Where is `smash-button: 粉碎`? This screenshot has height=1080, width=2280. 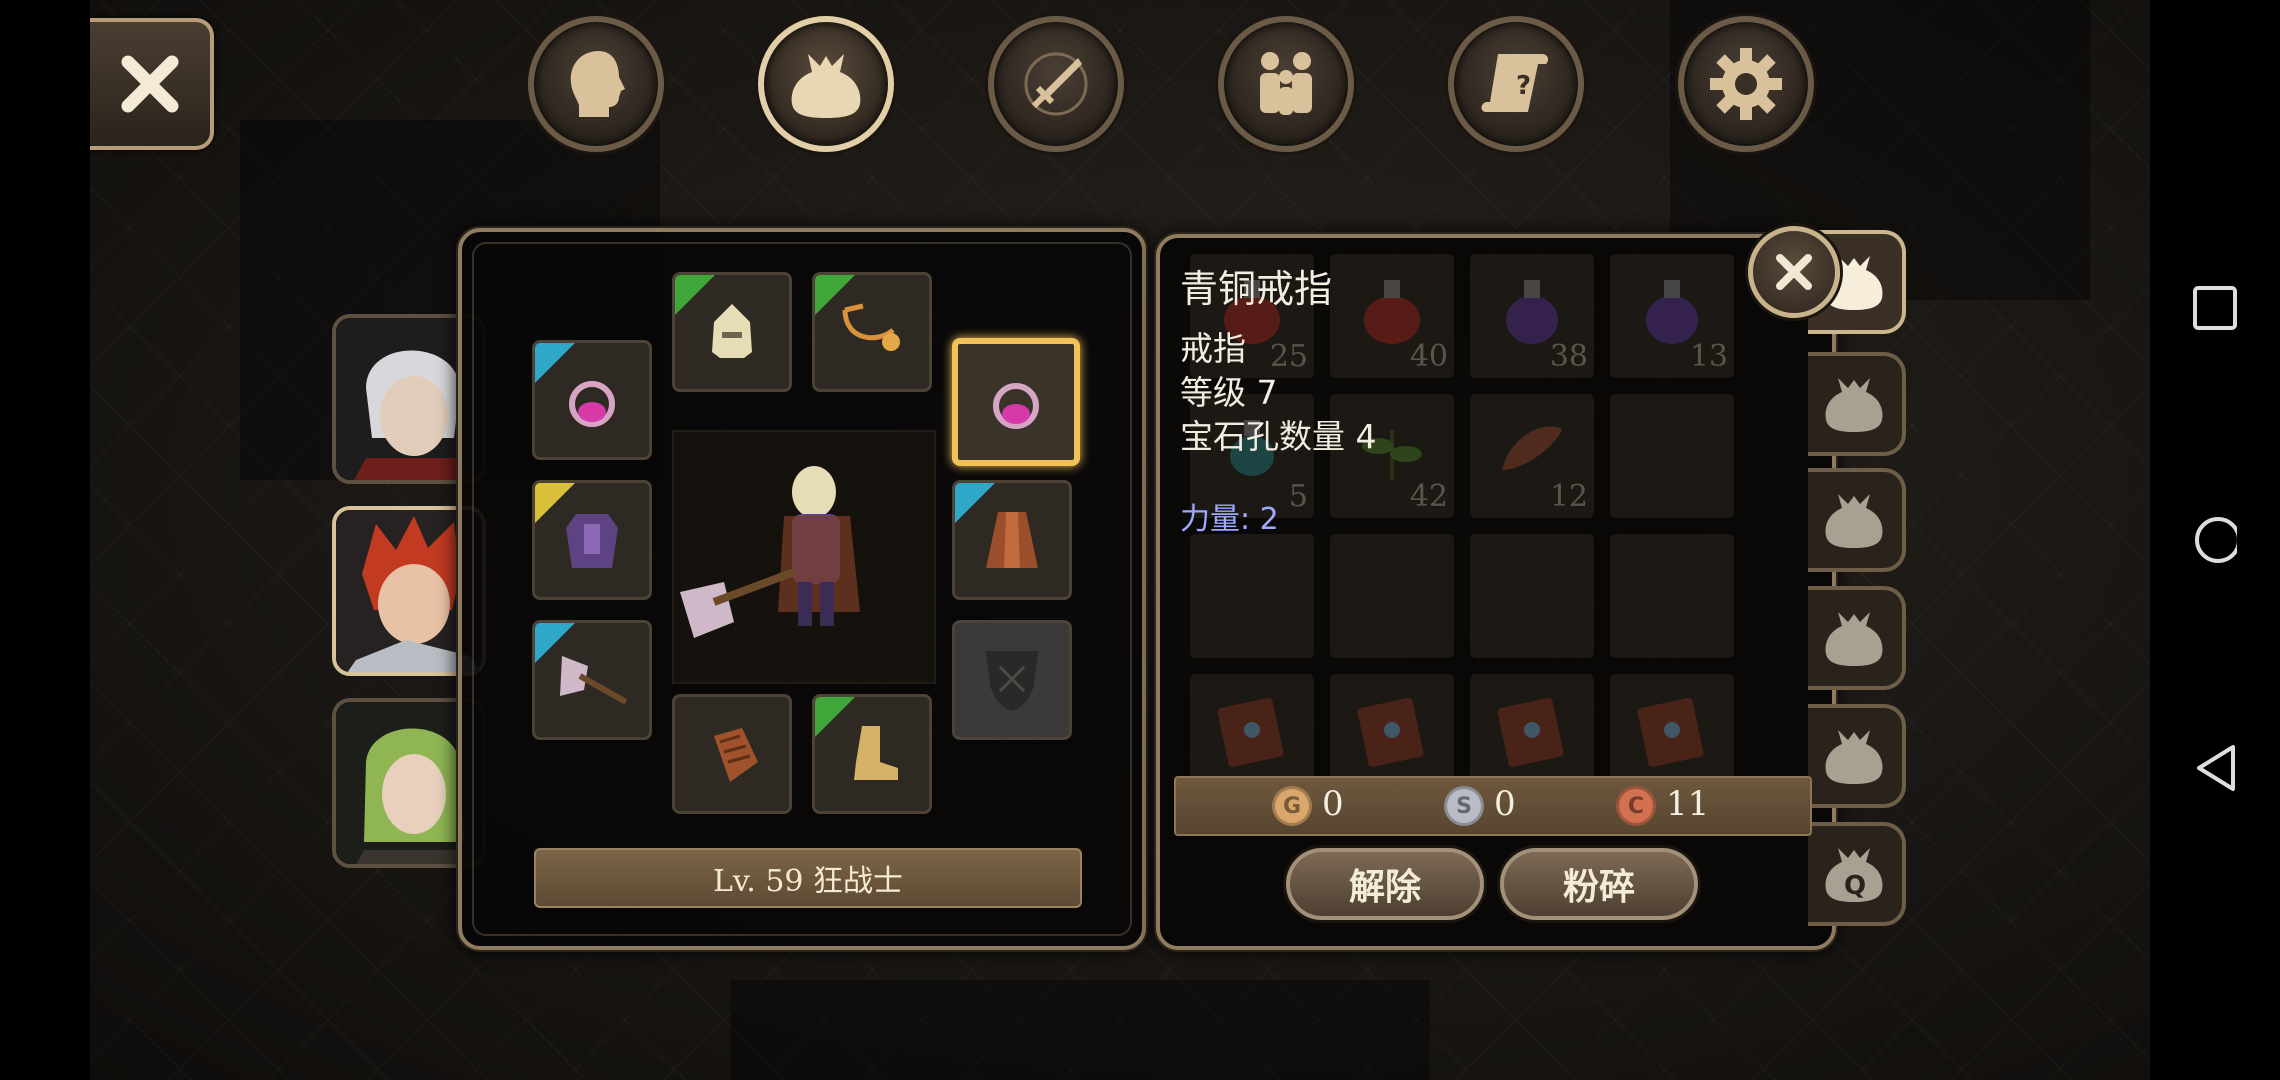
smash-button: 粉碎 is located at coordinates (1599, 884).